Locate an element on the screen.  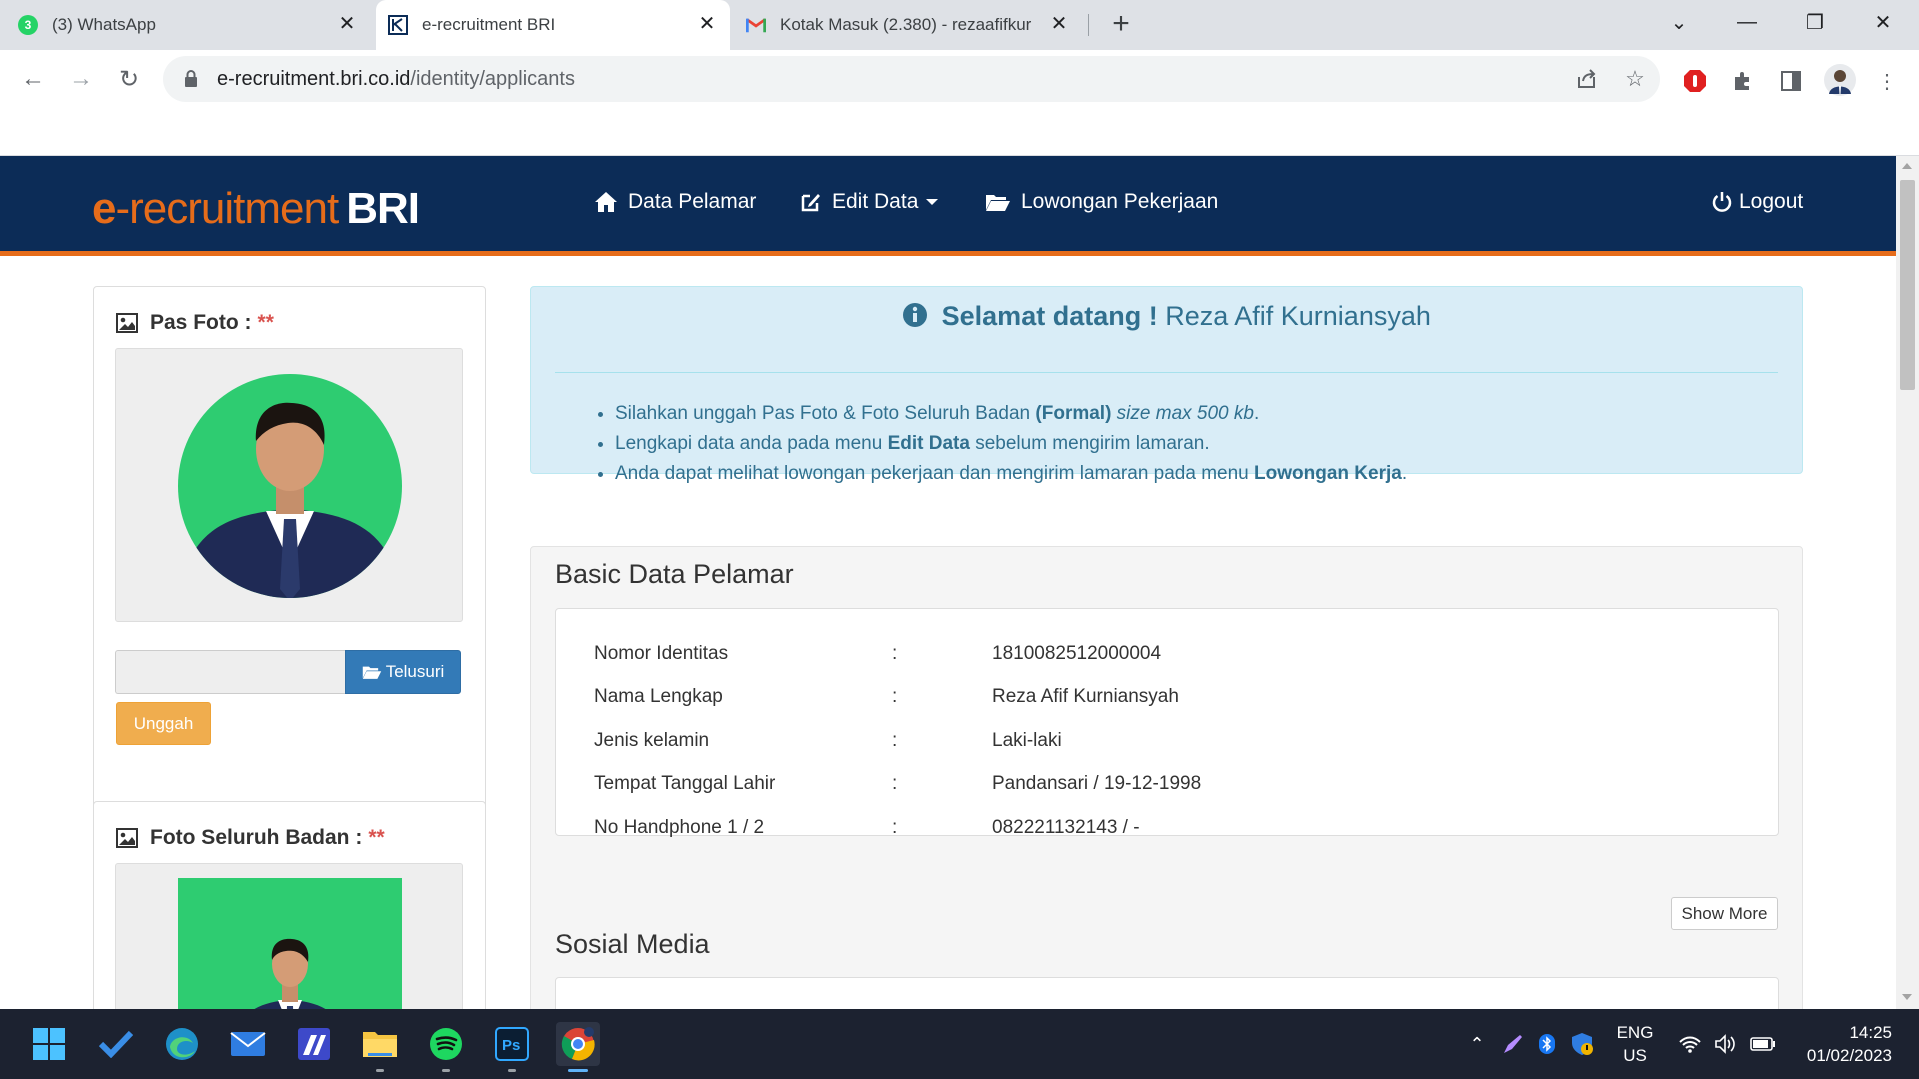
brand-logo: e-recruitment BRI is located at coordinates (256, 209).